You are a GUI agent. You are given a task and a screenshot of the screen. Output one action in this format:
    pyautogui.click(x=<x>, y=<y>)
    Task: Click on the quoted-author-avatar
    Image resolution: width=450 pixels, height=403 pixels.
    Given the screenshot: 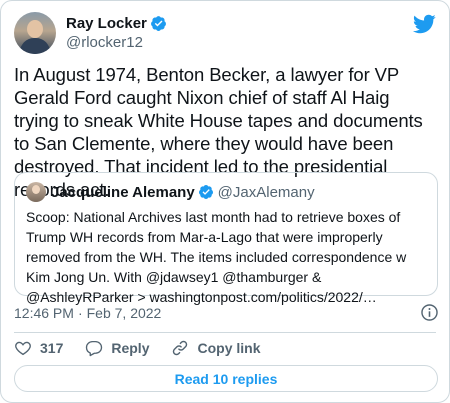 What is the action you would take?
    pyautogui.click(x=36, y=192)
    